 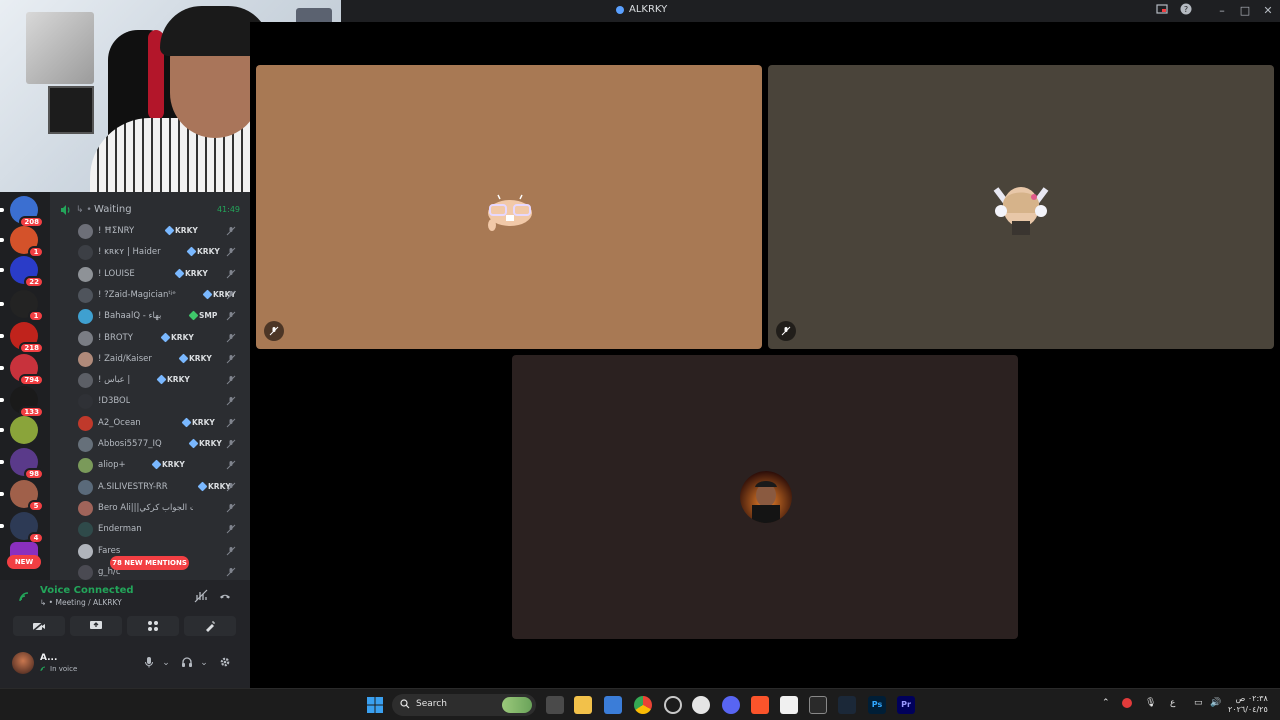 What do you see at coordinates (1172, 703) in the screenshot?
I see `input-language-indicator: ع` at bounding box center [1172, 703].